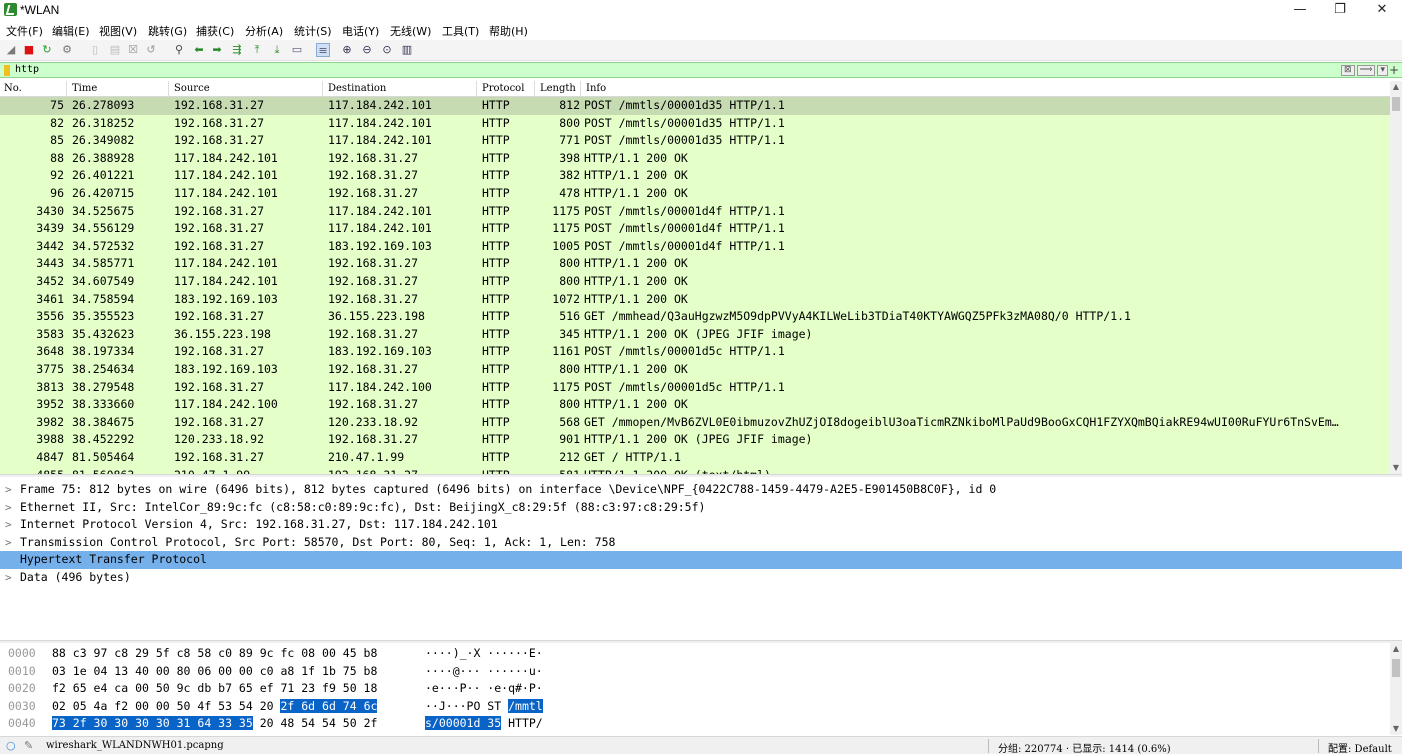  What do you see at coordinates (28, 745) in the screenshot?
I see `capture-comment-icon: ✎` at bounding box center [28, 745].